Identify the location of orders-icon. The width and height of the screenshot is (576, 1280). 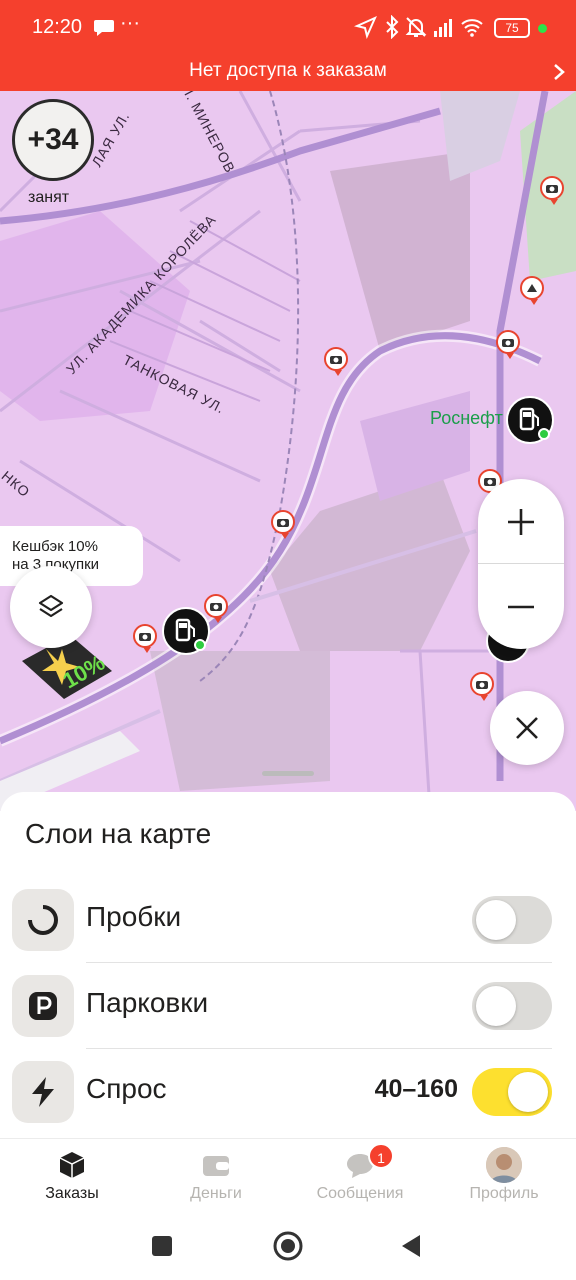
(72, 1165).